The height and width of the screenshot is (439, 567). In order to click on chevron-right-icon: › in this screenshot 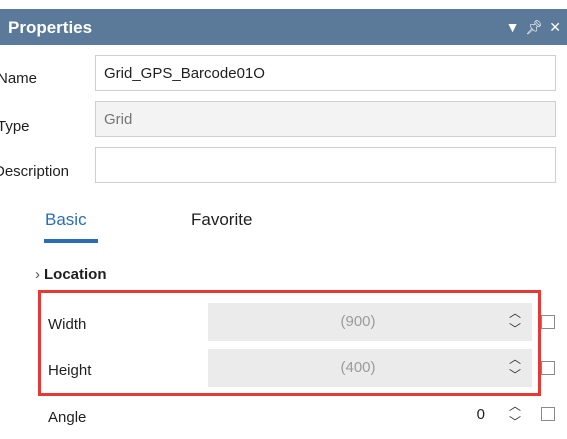, I will do `click(37, 274)`.